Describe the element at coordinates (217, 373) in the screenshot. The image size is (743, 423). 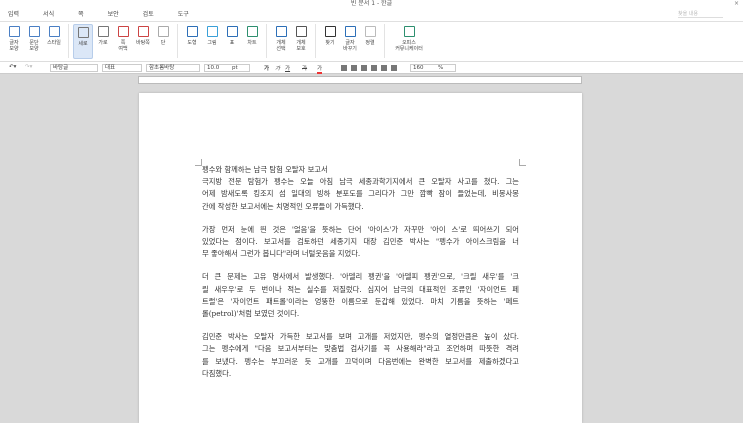
I see `text-line: 다짐했다.` at that location.